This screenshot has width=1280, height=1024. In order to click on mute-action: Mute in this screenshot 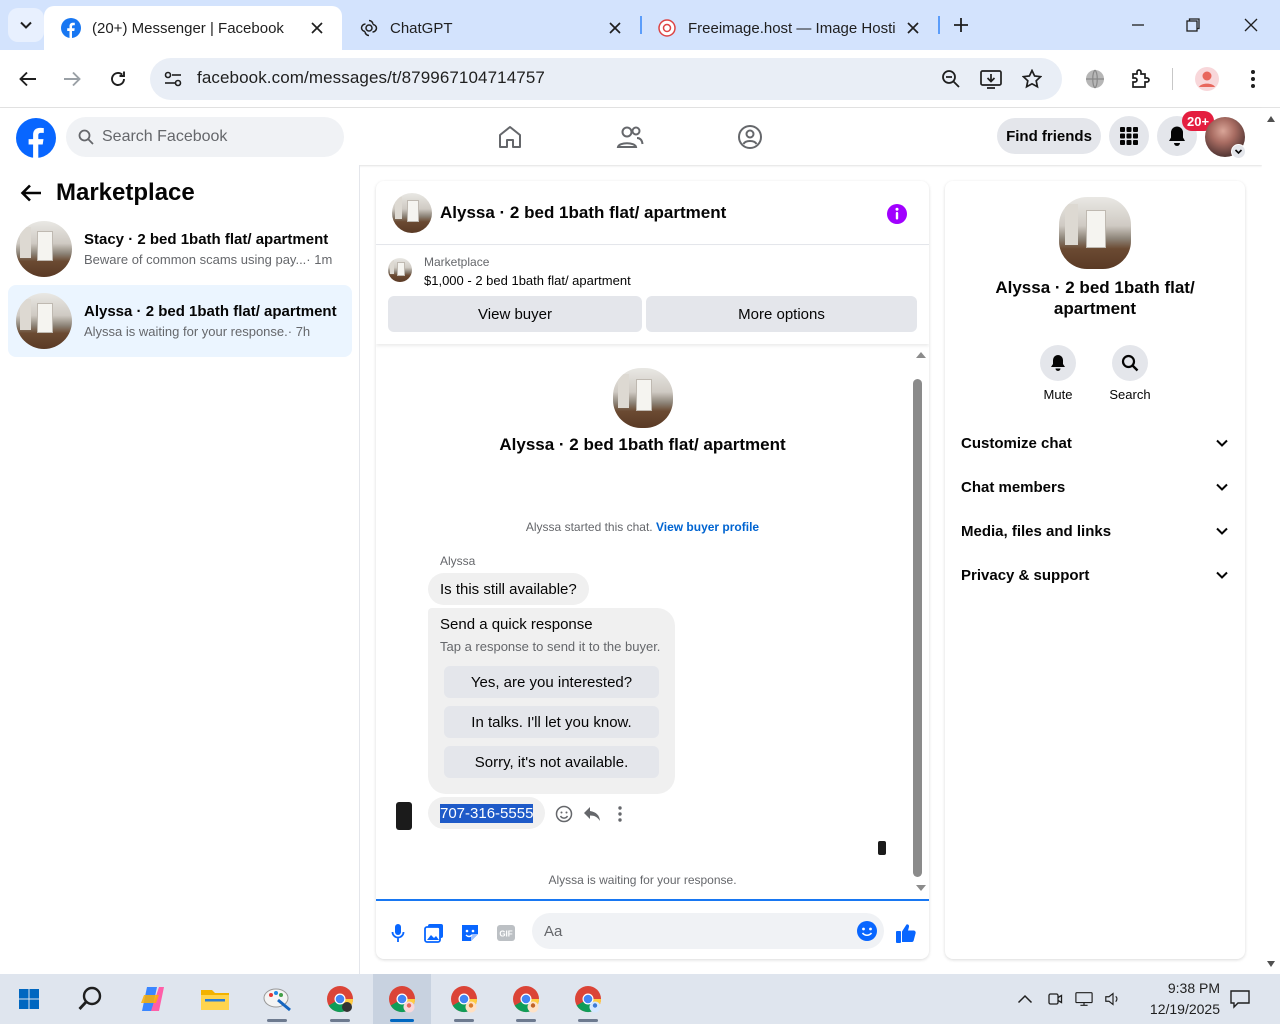, I will do `click(1058, 373)`.